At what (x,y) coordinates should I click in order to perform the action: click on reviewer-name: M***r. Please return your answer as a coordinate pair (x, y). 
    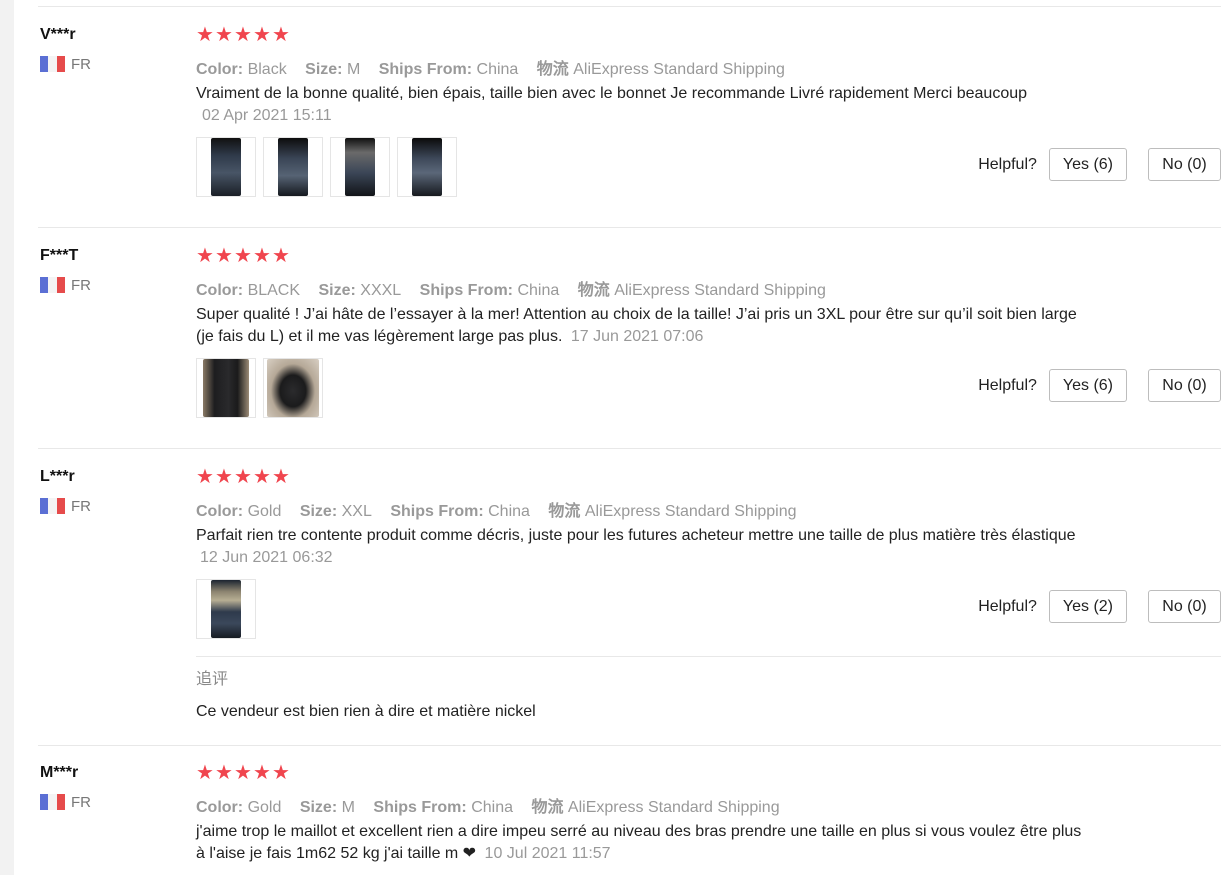
    Looking at the image, I should click on (59, 772).